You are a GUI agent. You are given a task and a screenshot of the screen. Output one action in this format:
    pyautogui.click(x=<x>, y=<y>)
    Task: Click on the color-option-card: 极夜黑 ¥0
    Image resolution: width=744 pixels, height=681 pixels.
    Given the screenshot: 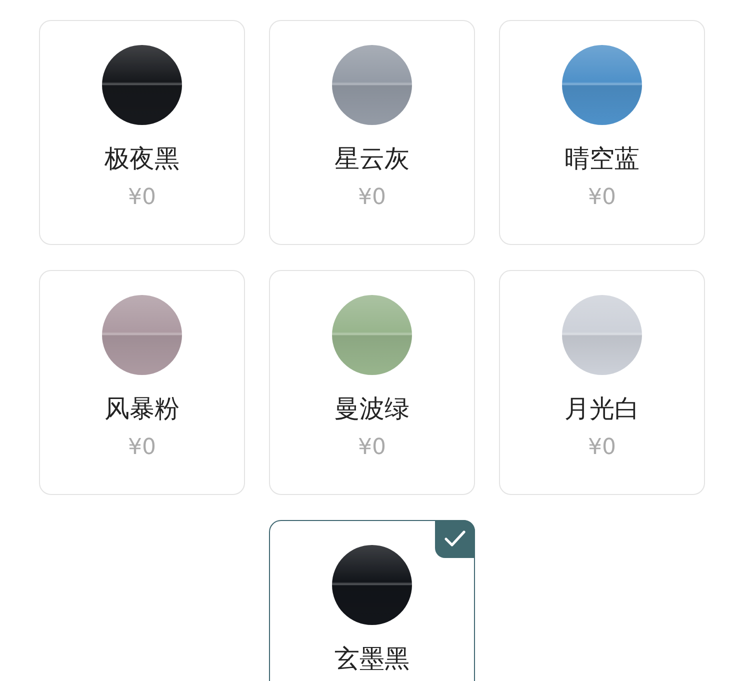 What is the action you would take?
    pyautogui.click(x=142, y=132)
    